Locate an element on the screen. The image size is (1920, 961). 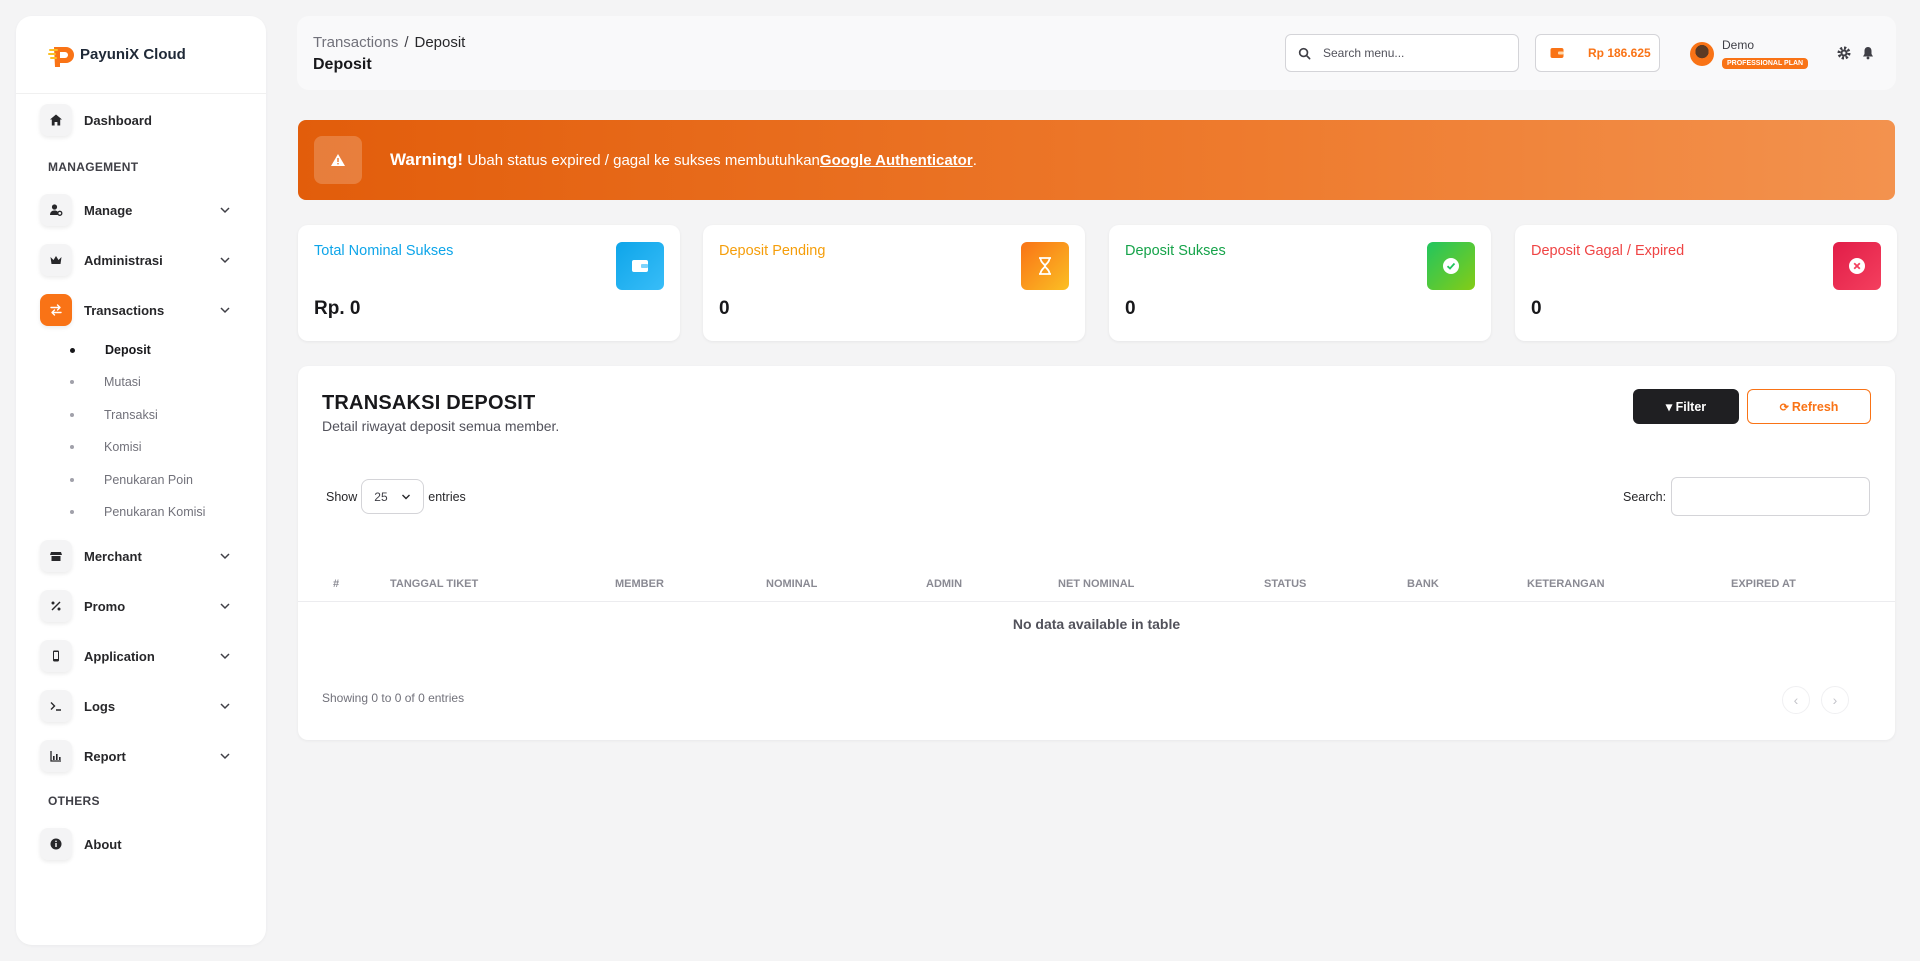
column-header: TANGGAL TIKET is located at coordinates (434, 584).